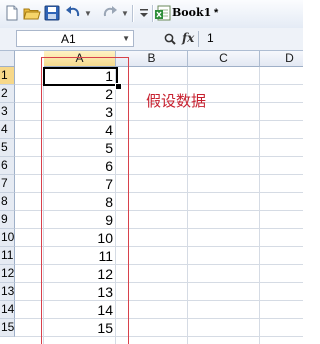 The image size is (320, 344). I want to click on row-header: 3, so click(7, 112).